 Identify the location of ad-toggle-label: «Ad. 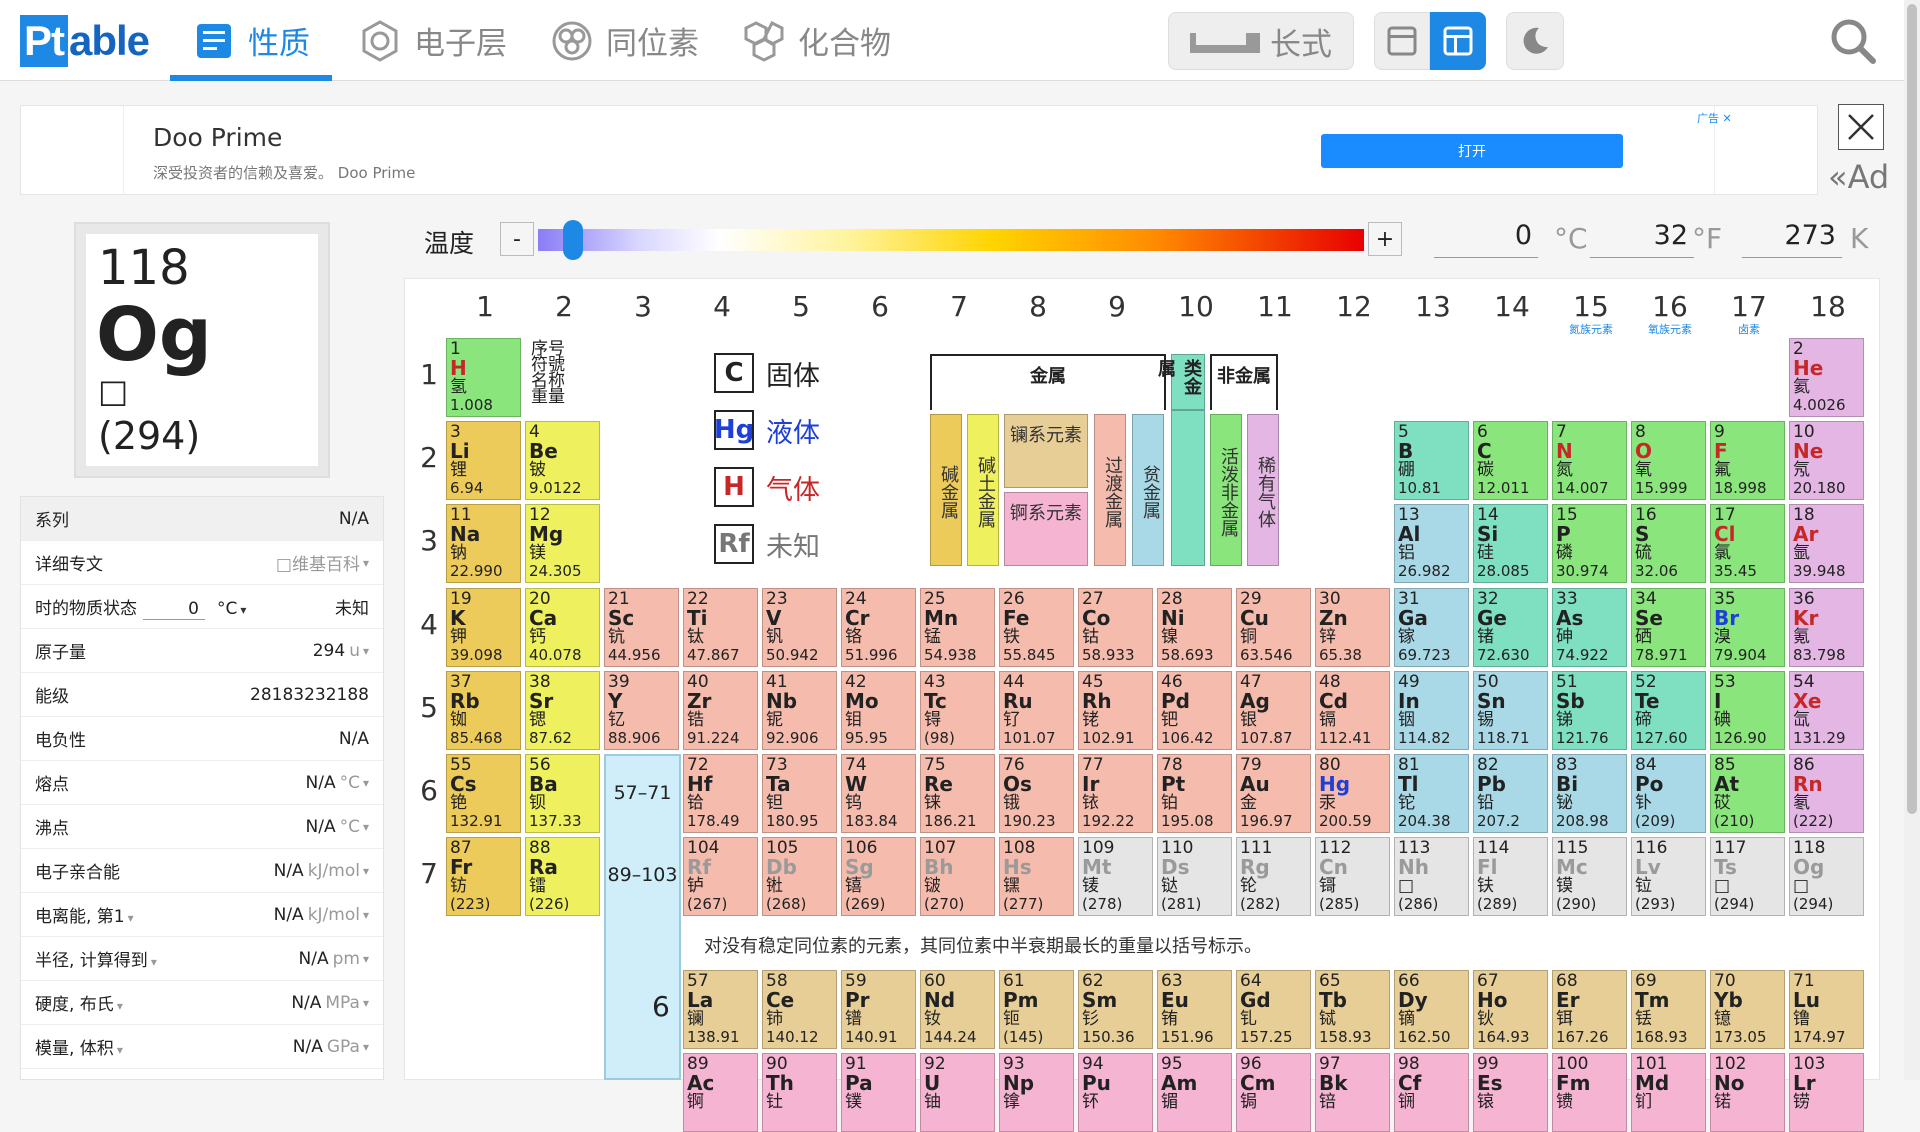
(1858, 177).